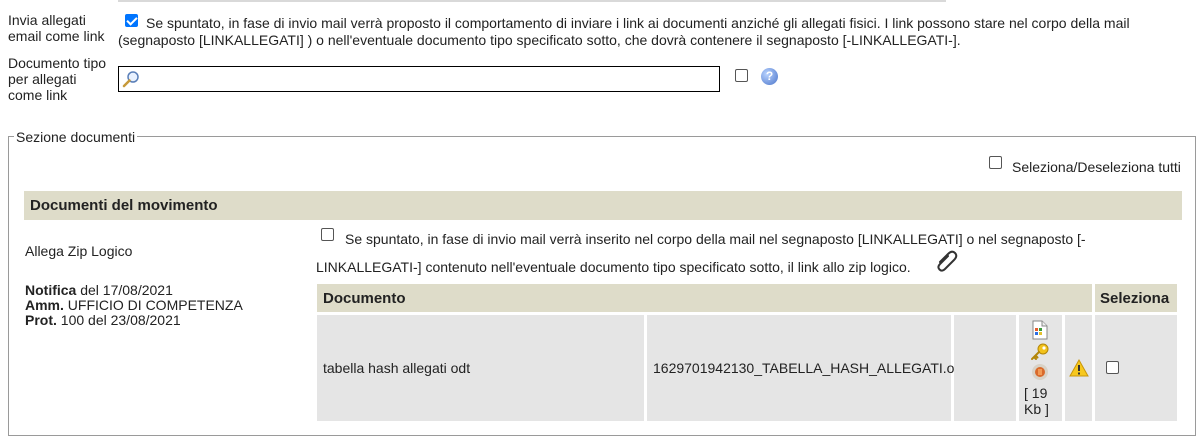 The image size is (1197, 436). I want to click on email-links-label: Invia allegati email come link, so click(56, 28).